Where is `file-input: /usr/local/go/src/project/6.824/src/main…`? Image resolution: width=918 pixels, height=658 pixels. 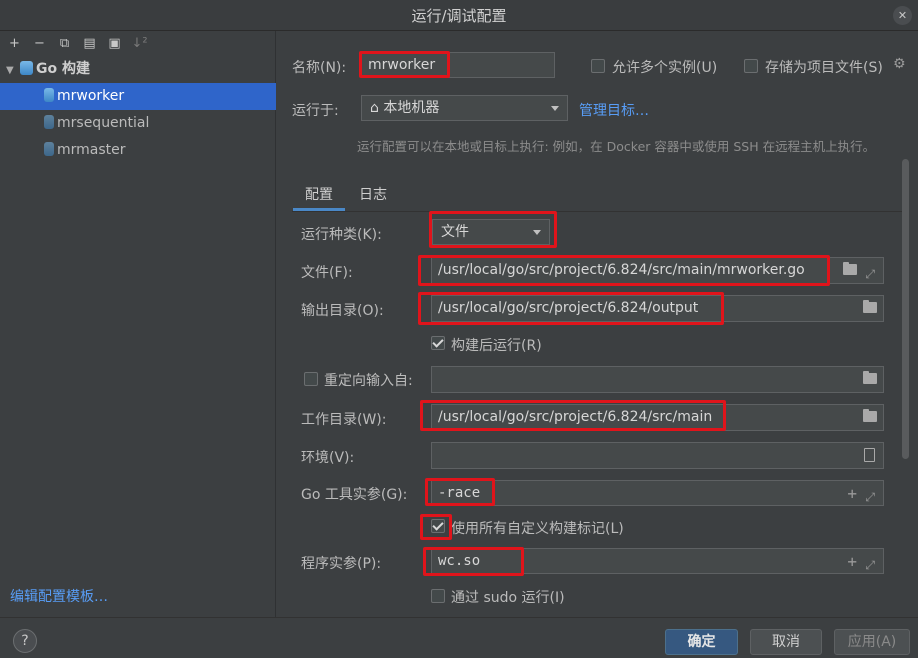 file-input: /usr/local/go/src/project/6.824/src/main… is located at coordinates (657, 270).